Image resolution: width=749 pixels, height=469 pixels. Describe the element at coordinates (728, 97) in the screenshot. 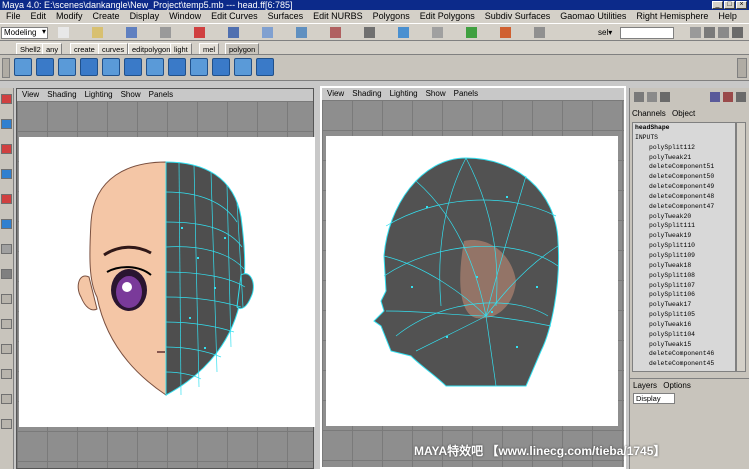

I see `tool-settings-icon` at that location.